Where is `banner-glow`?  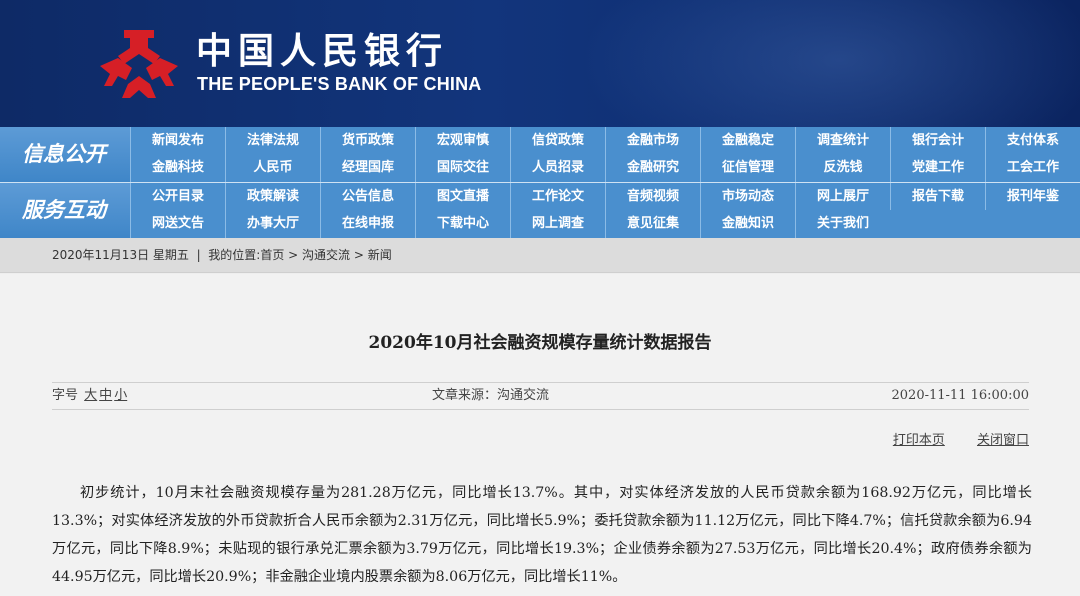
banner-glow is located at coordinates (830, 63).